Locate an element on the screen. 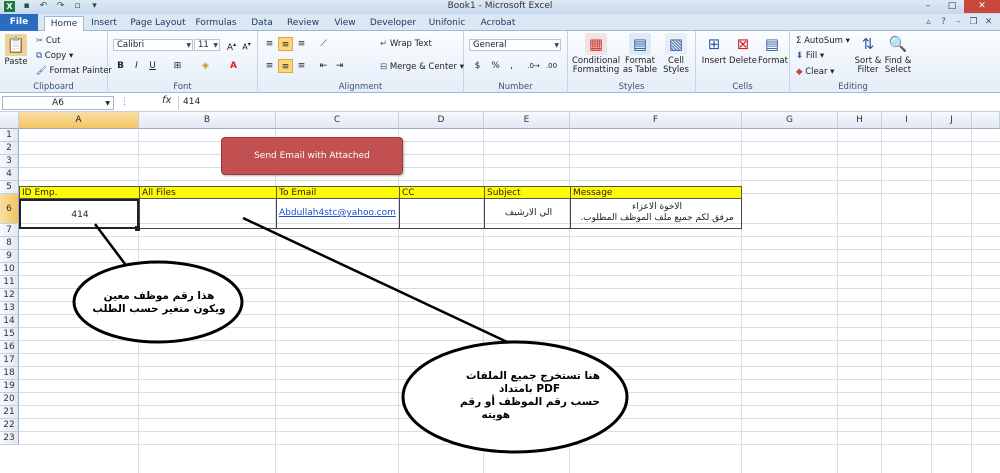  right-arrow-line is located at coordinates (381, 283).